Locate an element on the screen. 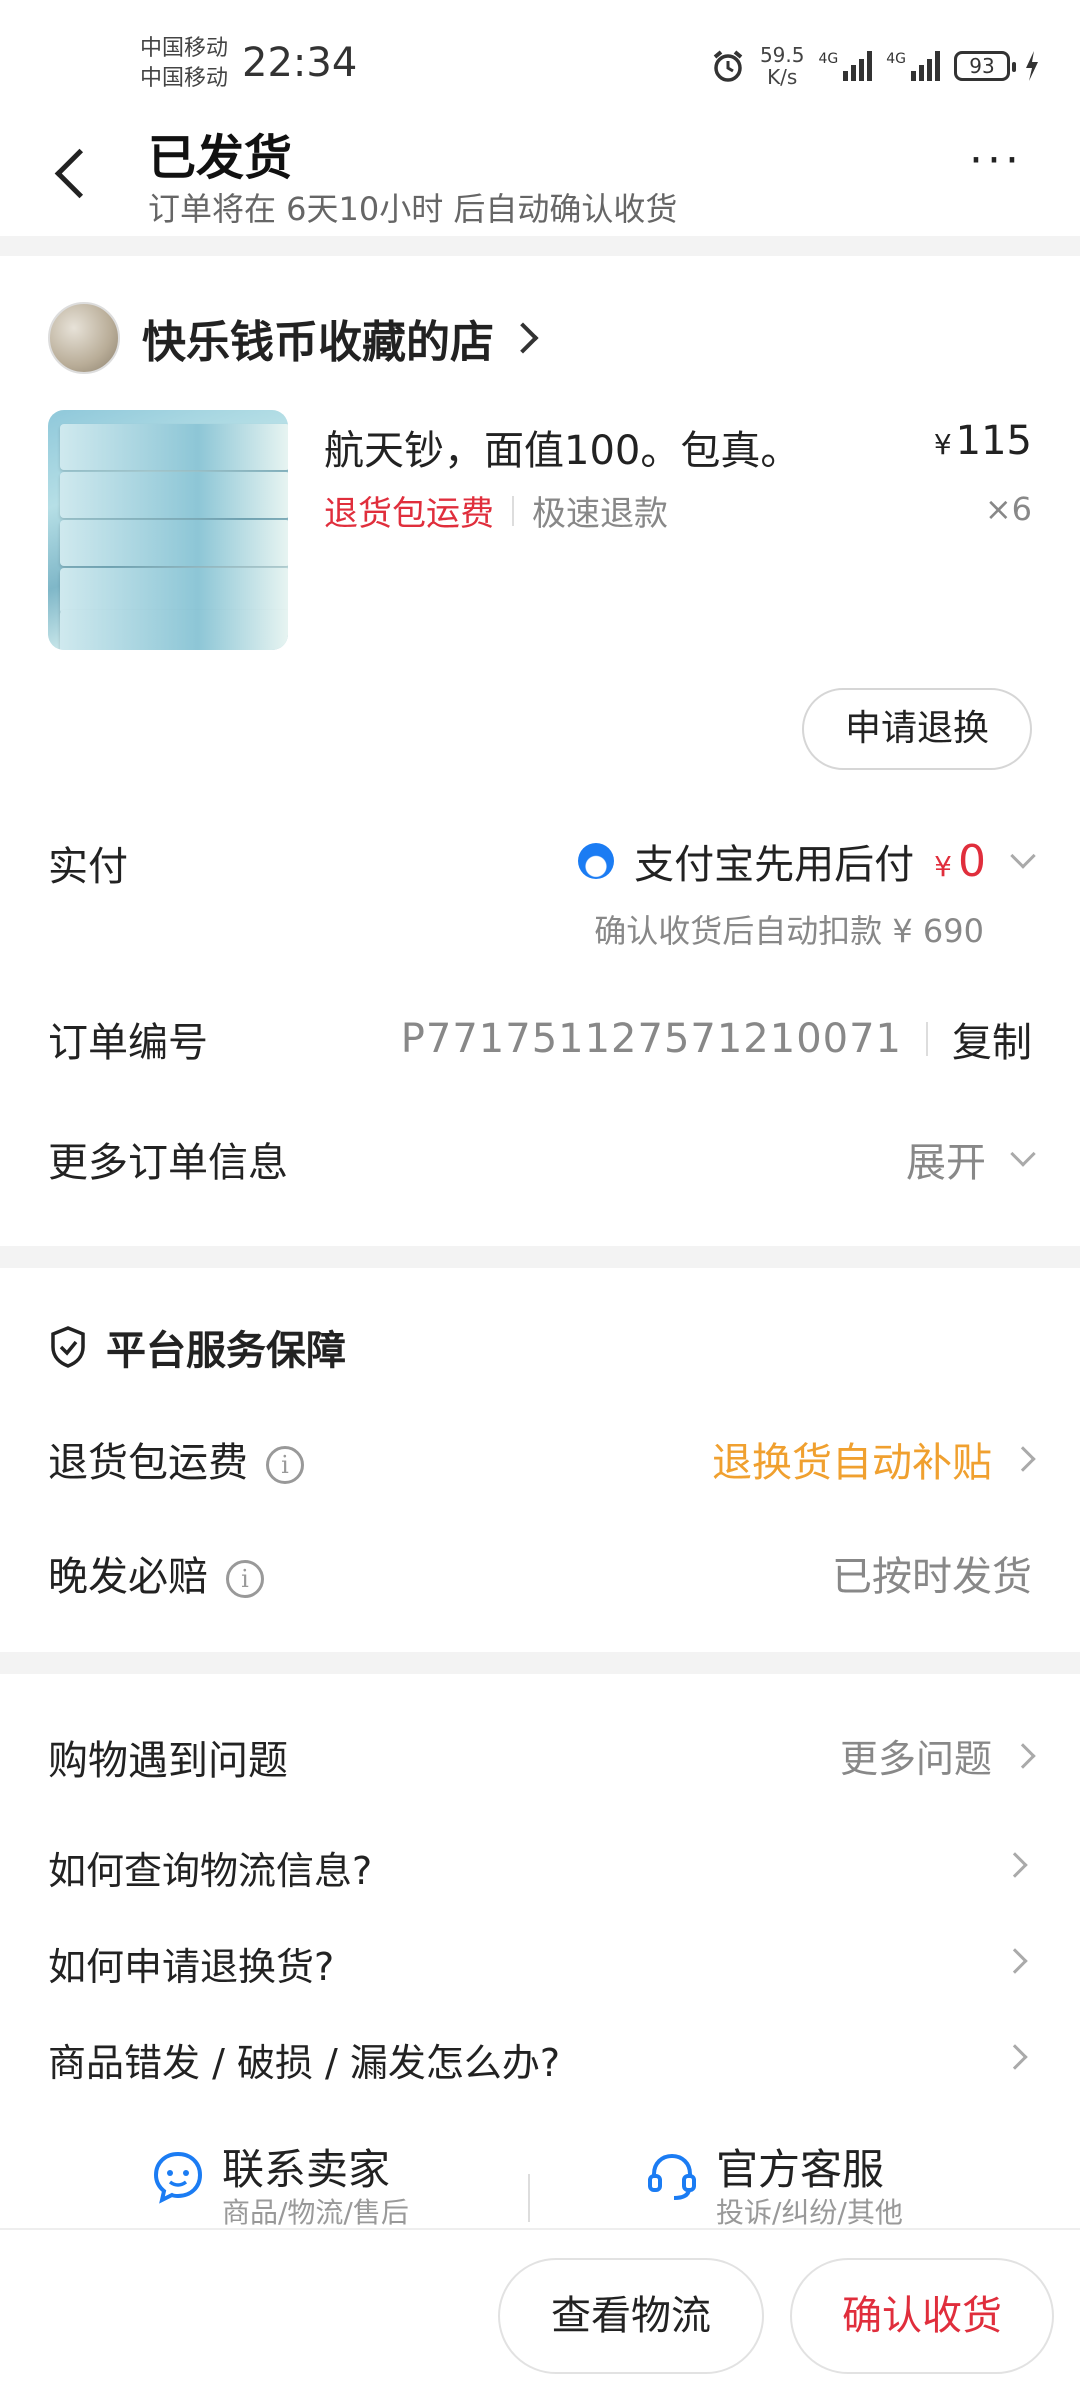 Image resolution: width=1080 pixels, height=2400 pixels. bottom-action-bar: 查看物流 确认收货 is located at coordinates (540, 2314).